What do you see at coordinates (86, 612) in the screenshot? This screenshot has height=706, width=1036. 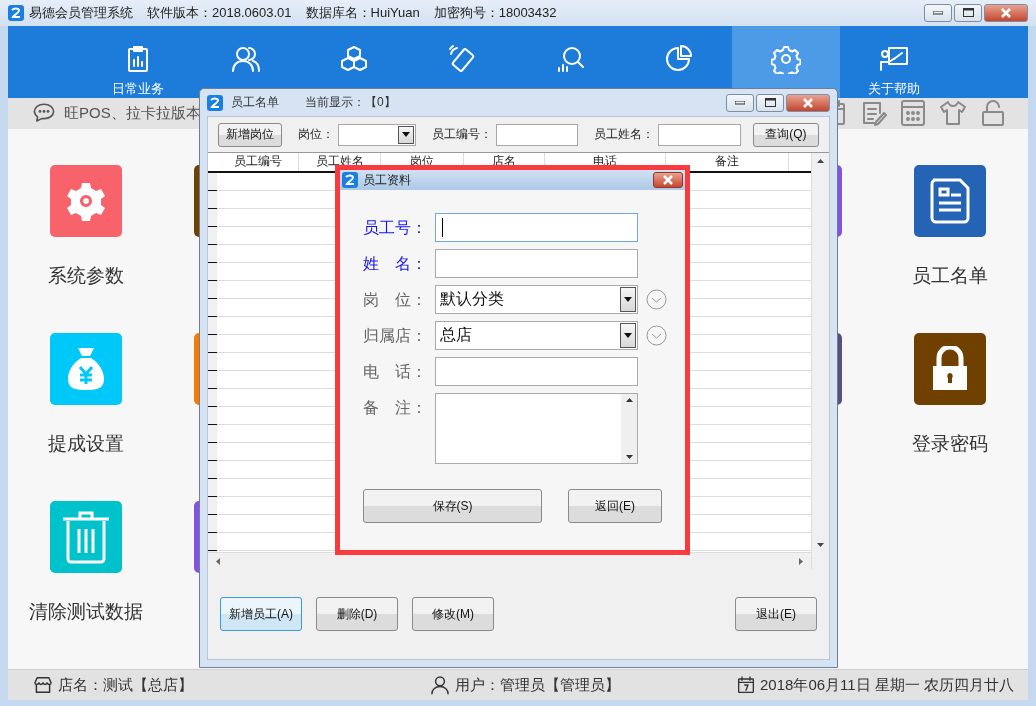 I see `tile-label: 清除测试数据` at bounding box center [86, 612].